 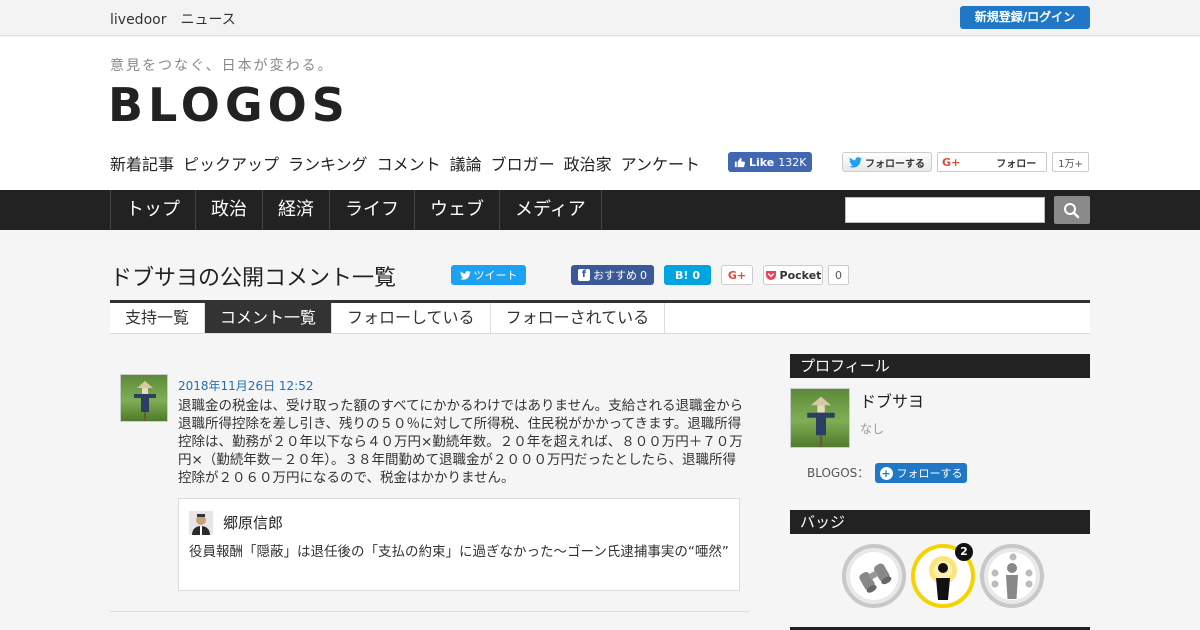 What do you see at coordinates (1016, 164) in the screenshot?
I see `googleplus-follow-label: フォロー` at bounding box center [1016, 164].